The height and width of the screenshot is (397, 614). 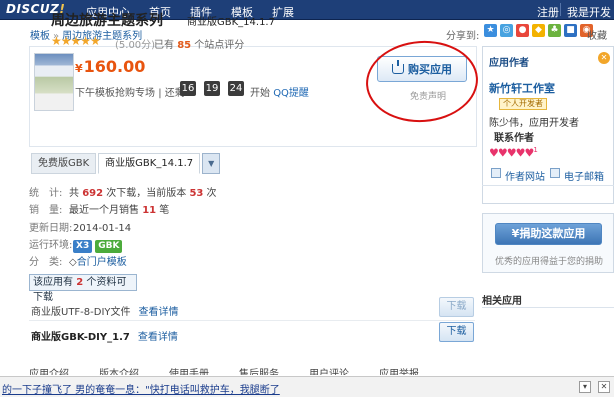 What do you see at coordinates (211, 163) in the screenshot?
I see `version-dropdown-icon: ▼` at bounding box center [211, 163].